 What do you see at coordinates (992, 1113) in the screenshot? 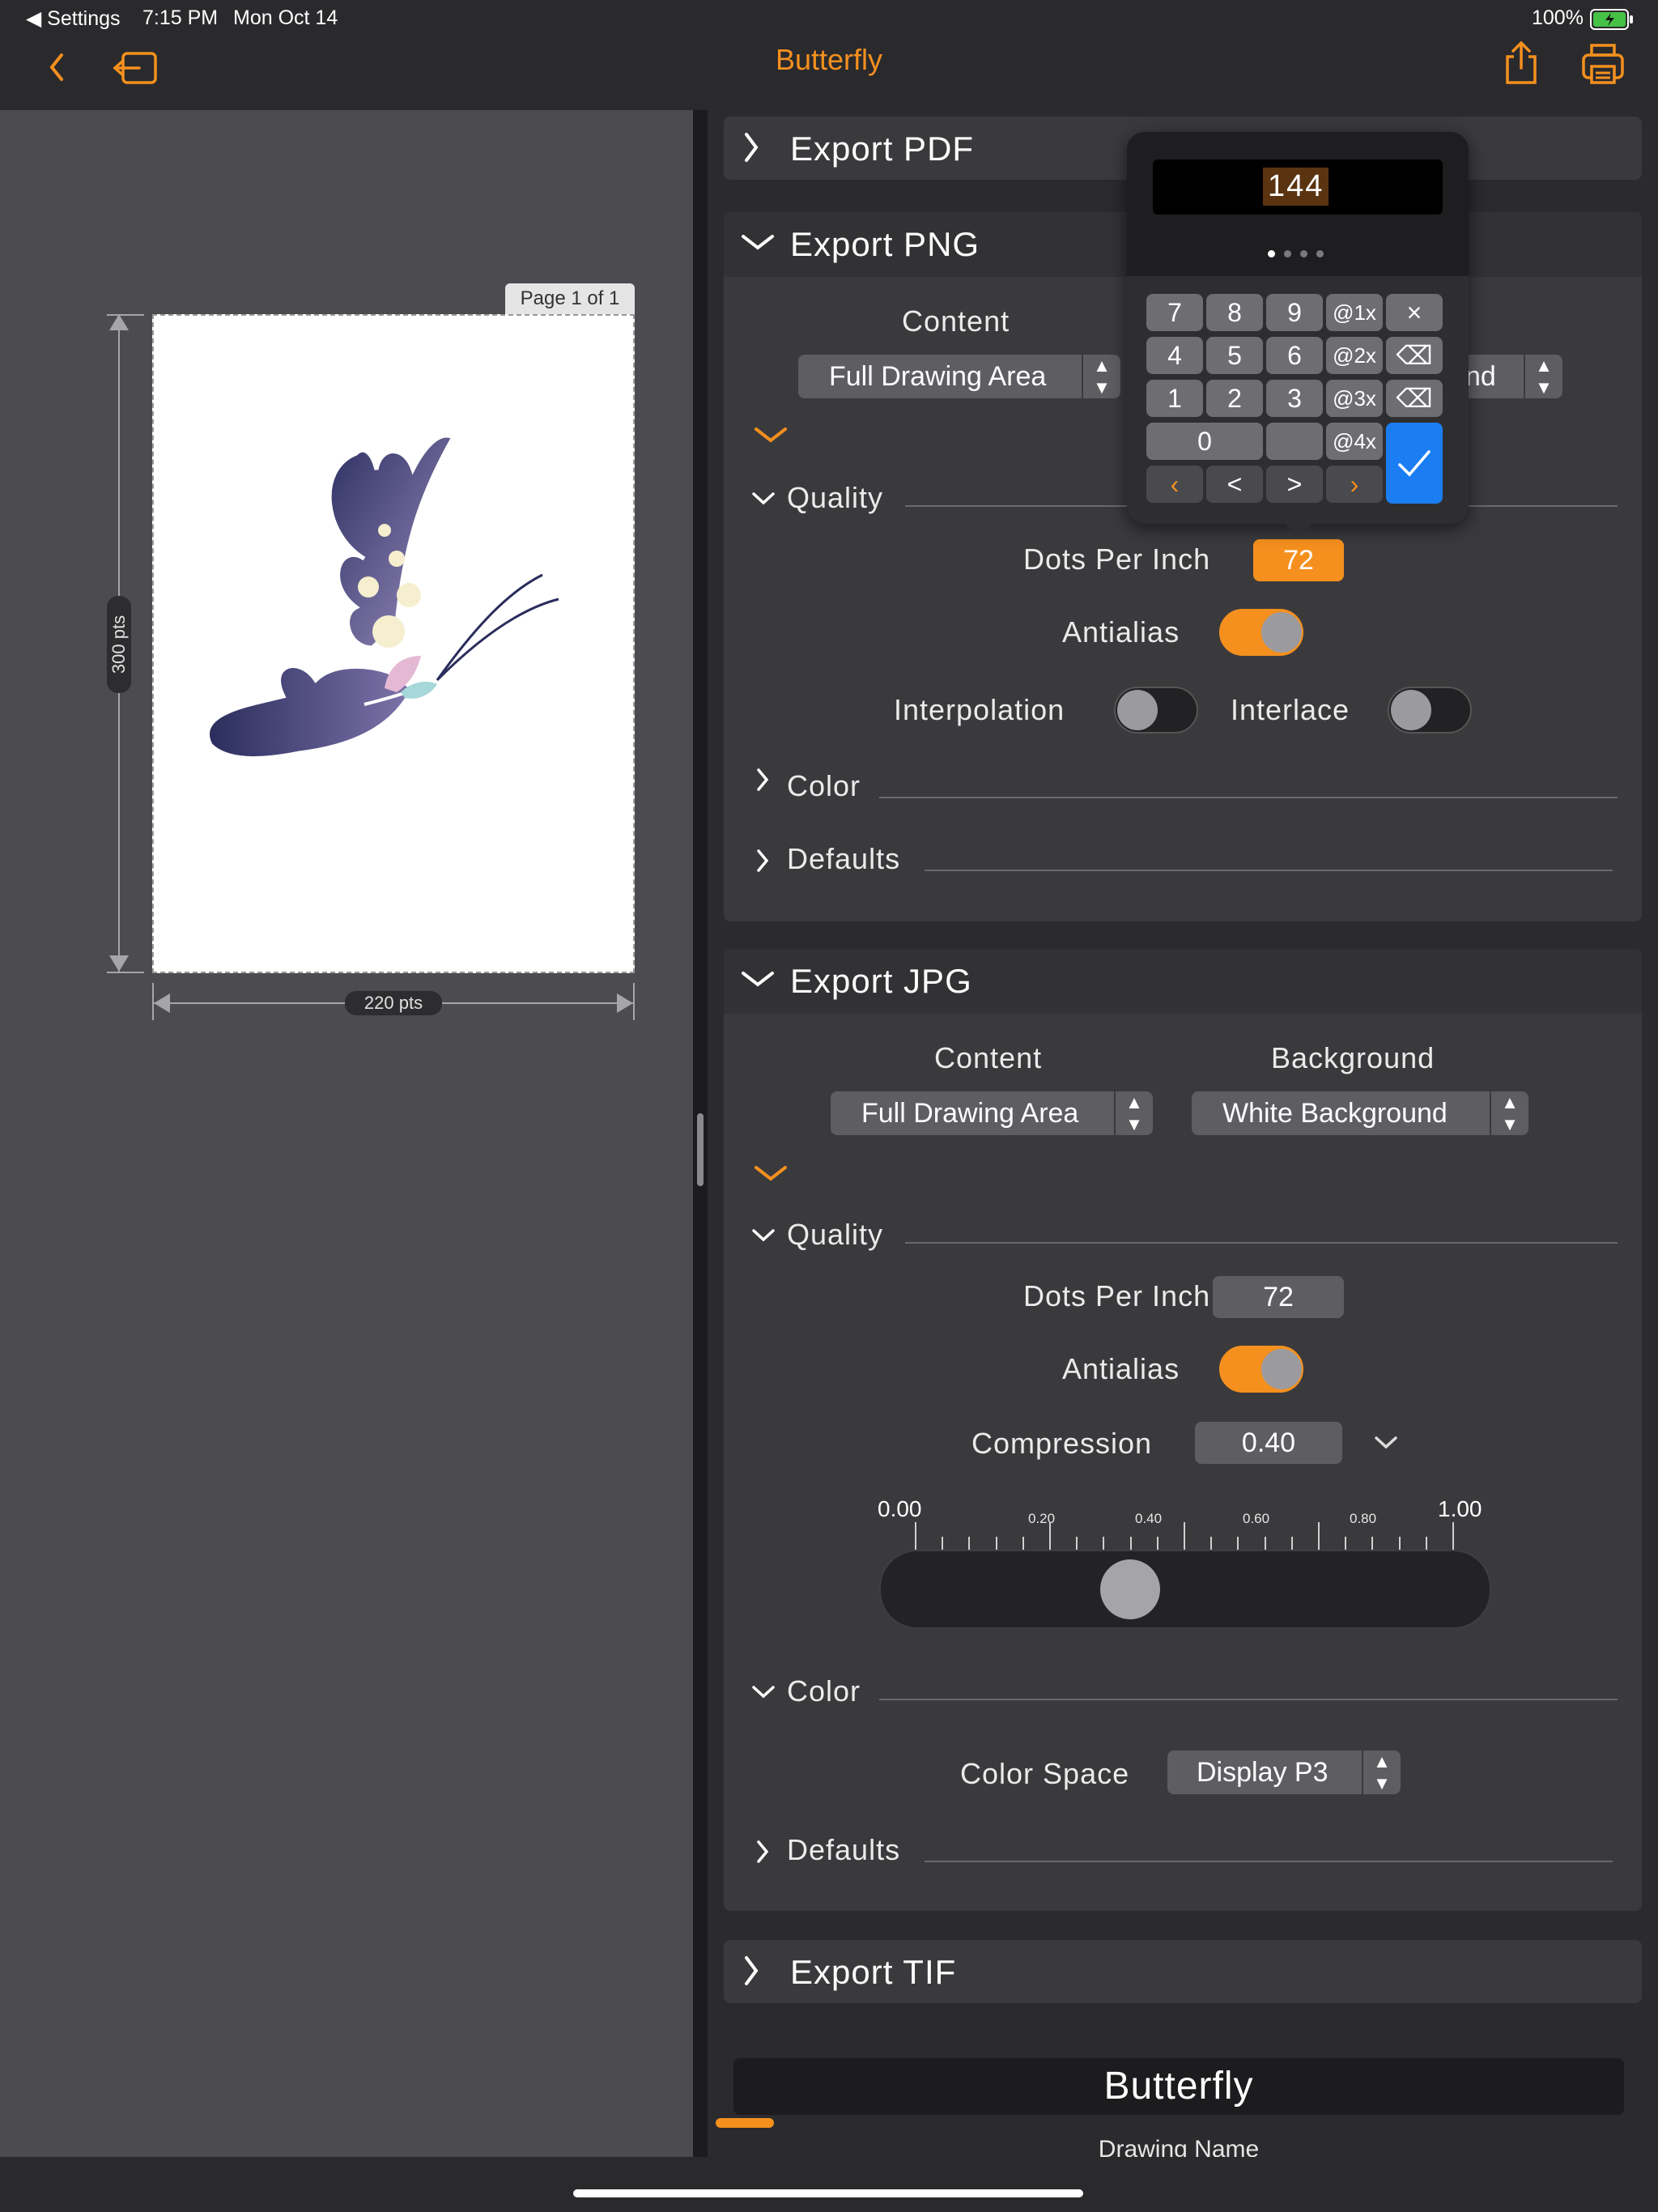
I see `jpg-content-popup: Full Drawing Area ▲ ▼` at bounding box center [992, 1113].